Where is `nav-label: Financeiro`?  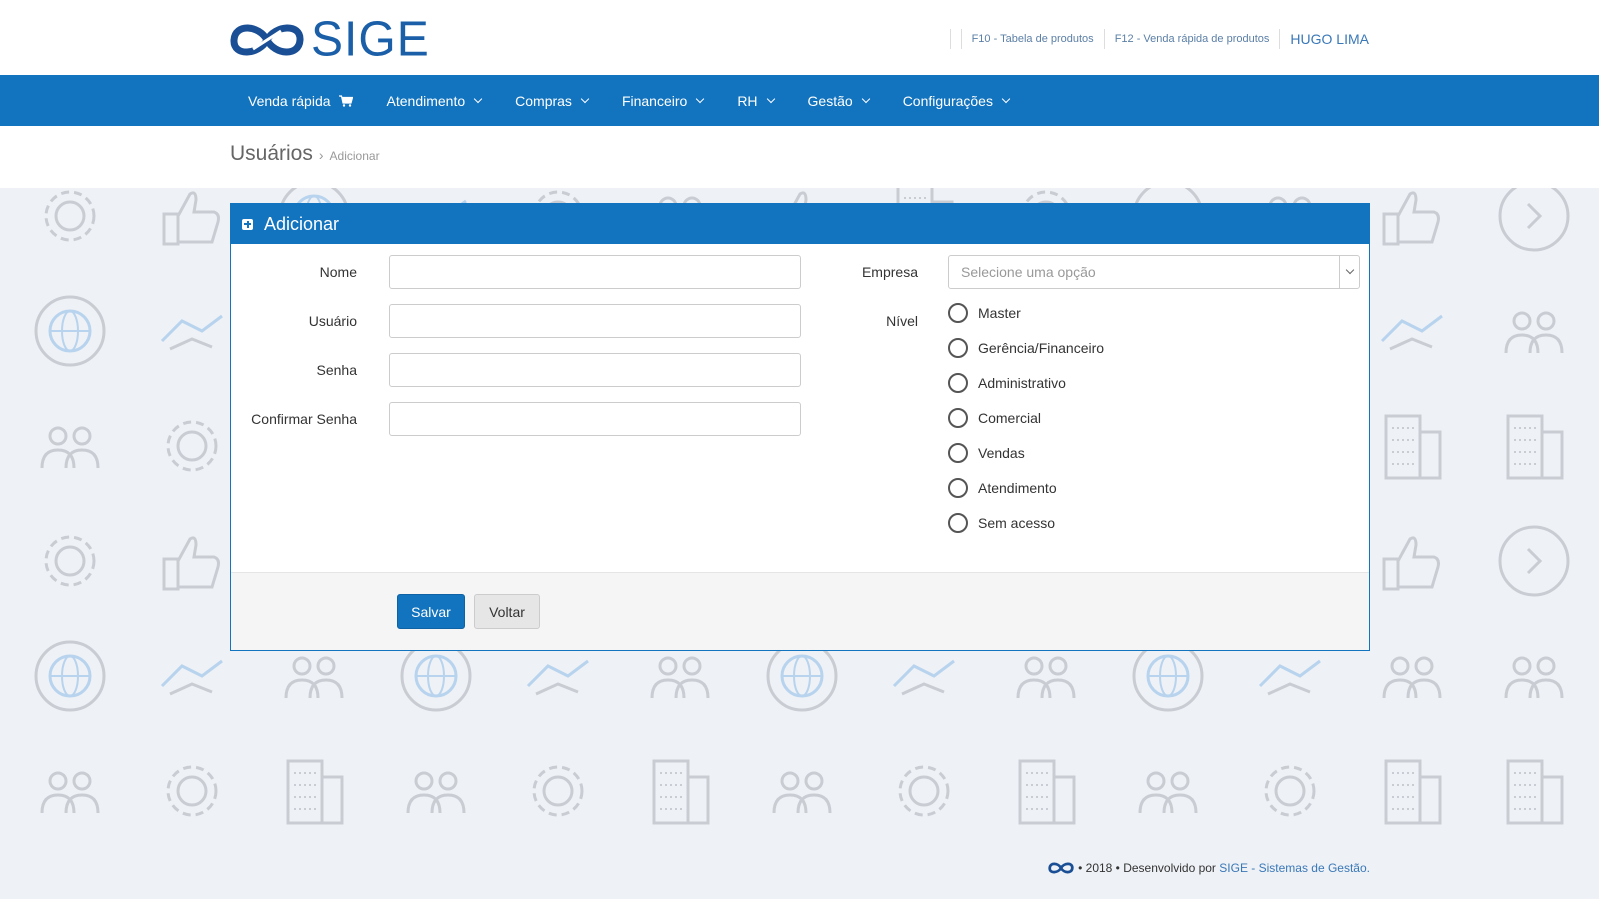
nav-label: Financeiro is located at coordinates (654, 100).